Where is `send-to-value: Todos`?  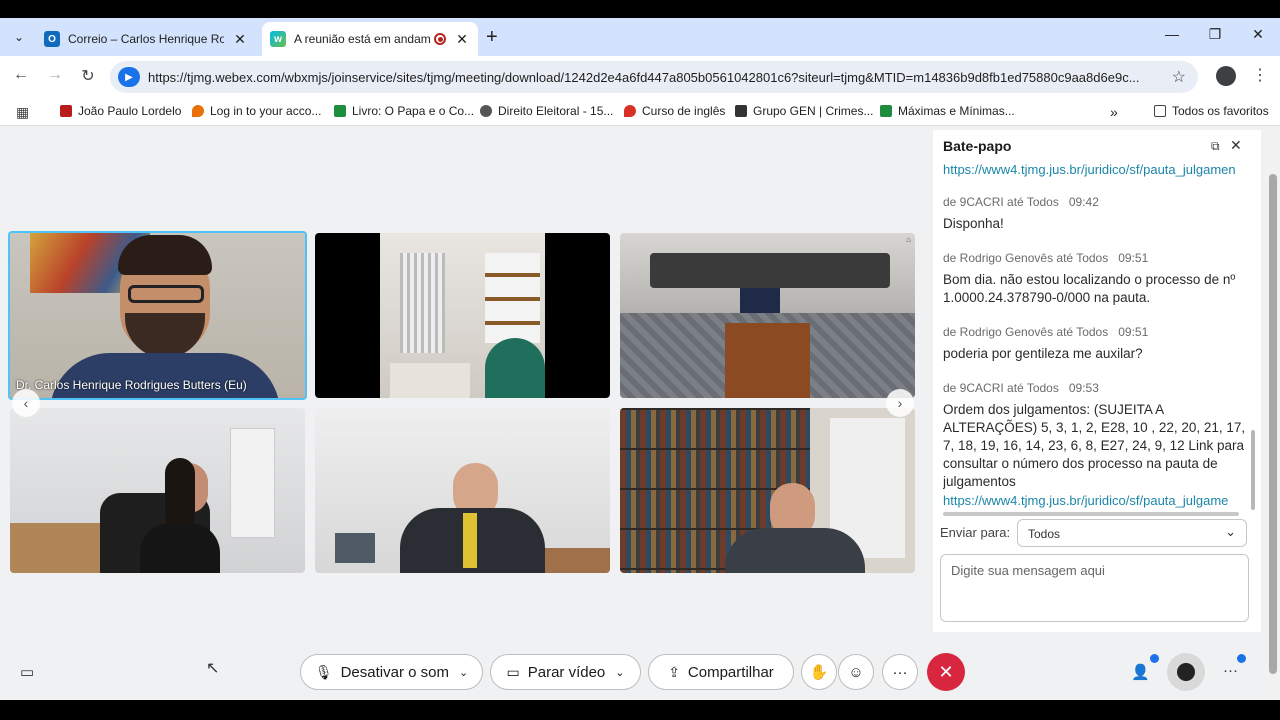
send-to-value: Todos is located at coordinates (1044, 534).